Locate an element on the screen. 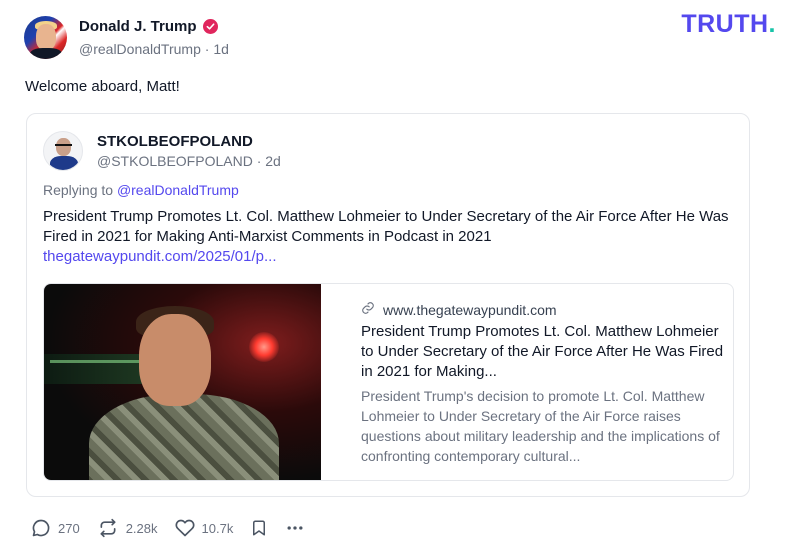 Image resolution: width=800 pixels, height=556 pixels. bookmark-icon is located at coordinates (259, 528).